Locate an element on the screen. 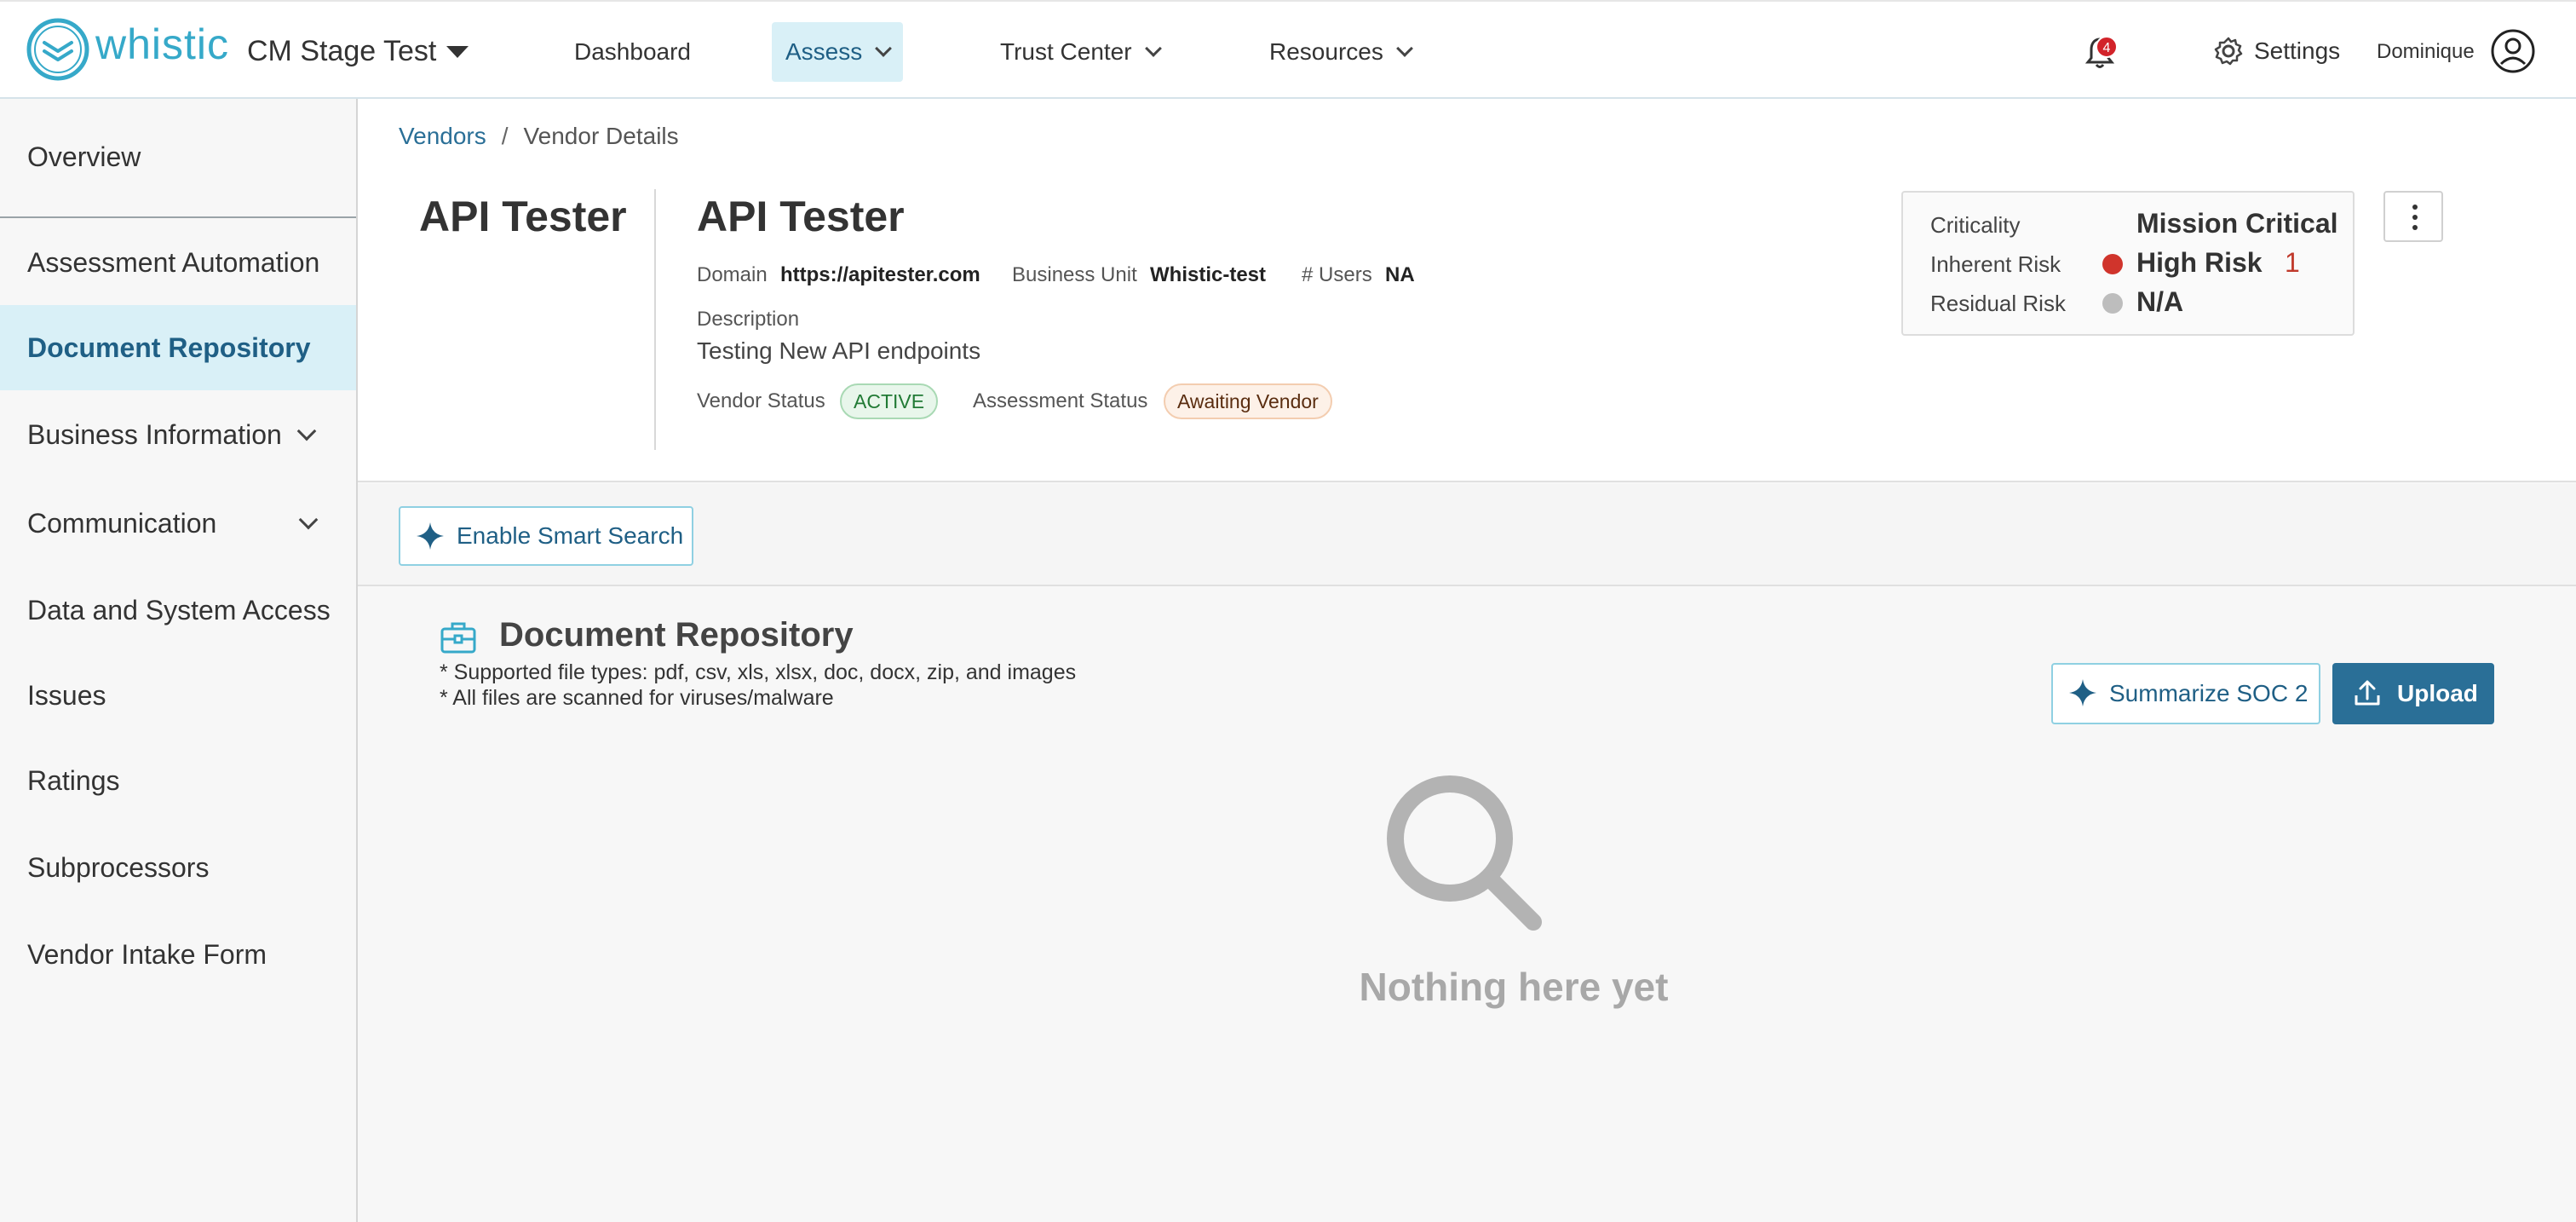 This screenshot has width=2576, height=1222. users-label: # Users is located at coordinates (1337, 274).